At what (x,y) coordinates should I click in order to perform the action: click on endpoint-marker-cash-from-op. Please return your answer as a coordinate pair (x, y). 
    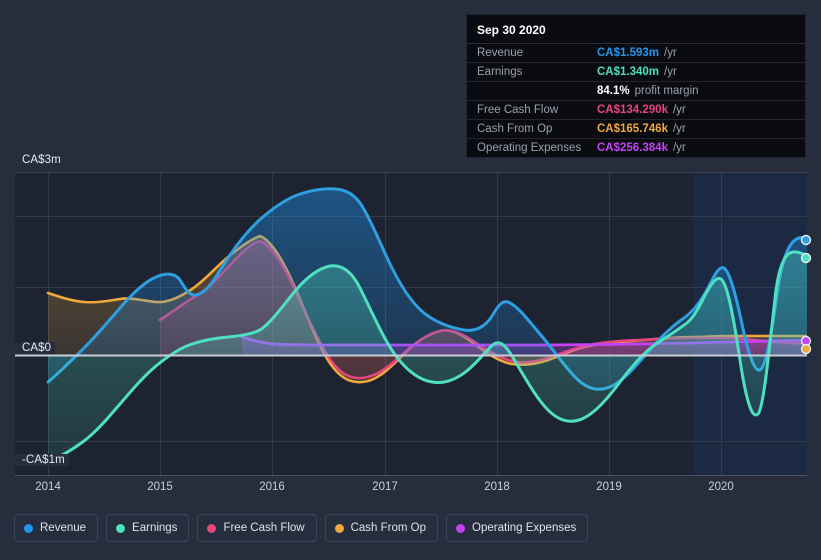
    Looking at the image, I should click on (806, 349).